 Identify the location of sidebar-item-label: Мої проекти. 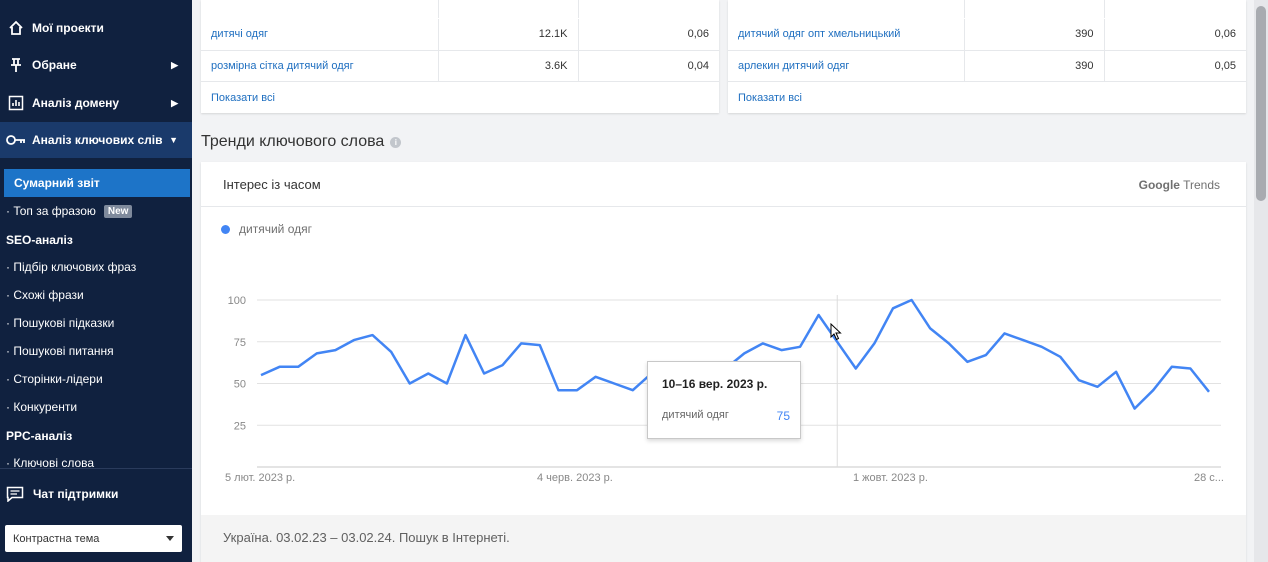
(68, 28).